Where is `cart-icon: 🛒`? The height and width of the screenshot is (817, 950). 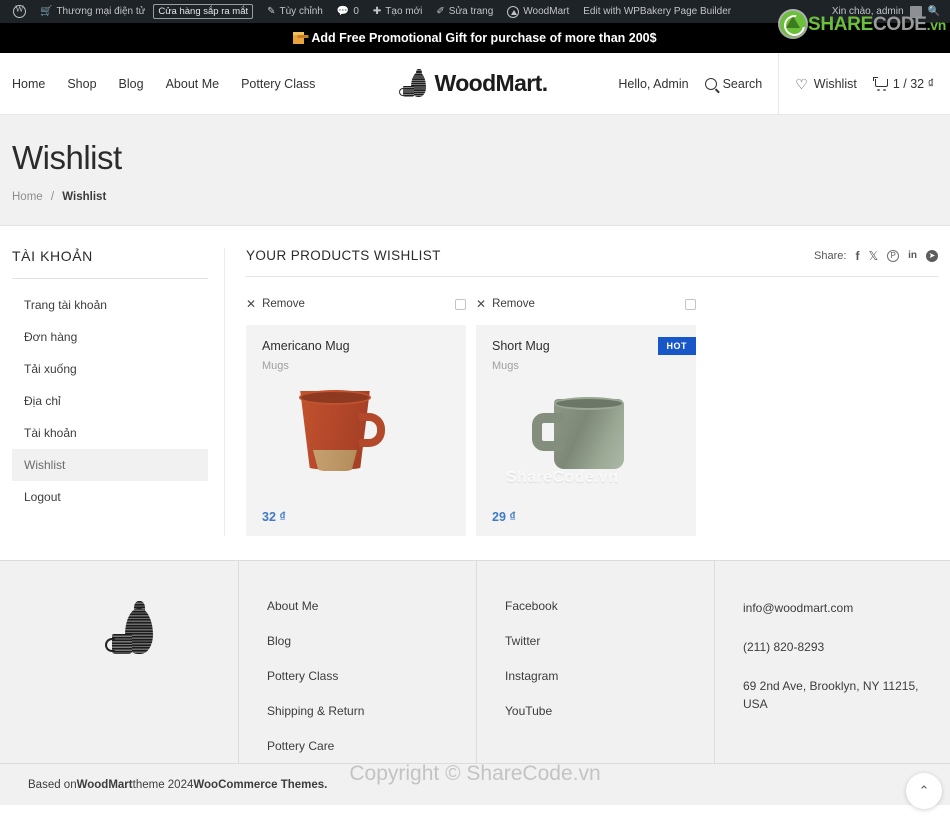 cart-icon: 🛒 is located at coordinates (46, 11).